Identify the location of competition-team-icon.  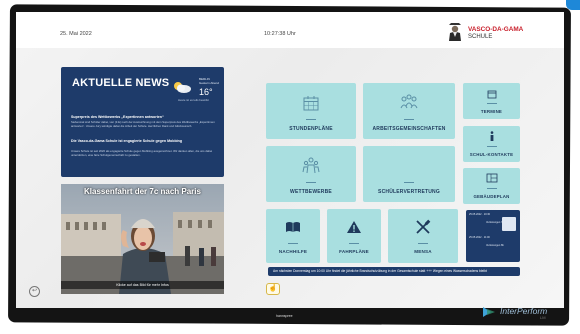
(311, 165).